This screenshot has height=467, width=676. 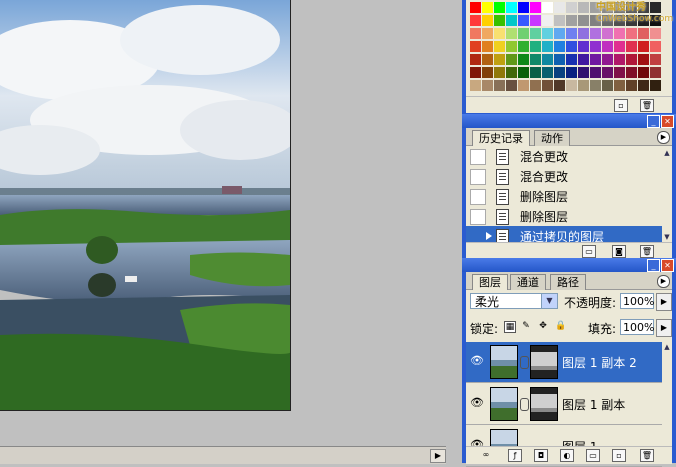 I want to click on mask-link-icon, so click(x=524, y=404).